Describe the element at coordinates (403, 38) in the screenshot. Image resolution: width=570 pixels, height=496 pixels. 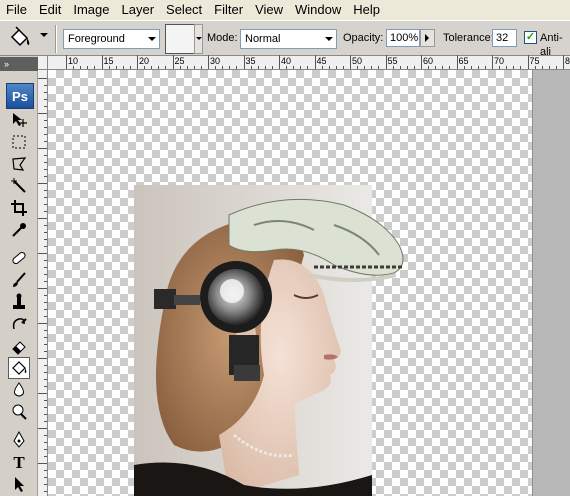
I see `opacity-input: 100%` at that location.